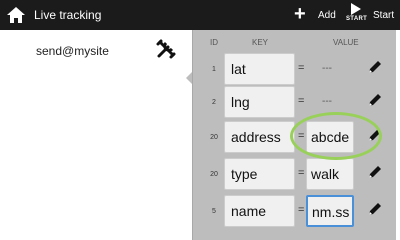  What do you see at coordinates (260, 42) in the screenshot?
I see `column-header-key: KEY` at bounding box center [260, 42].